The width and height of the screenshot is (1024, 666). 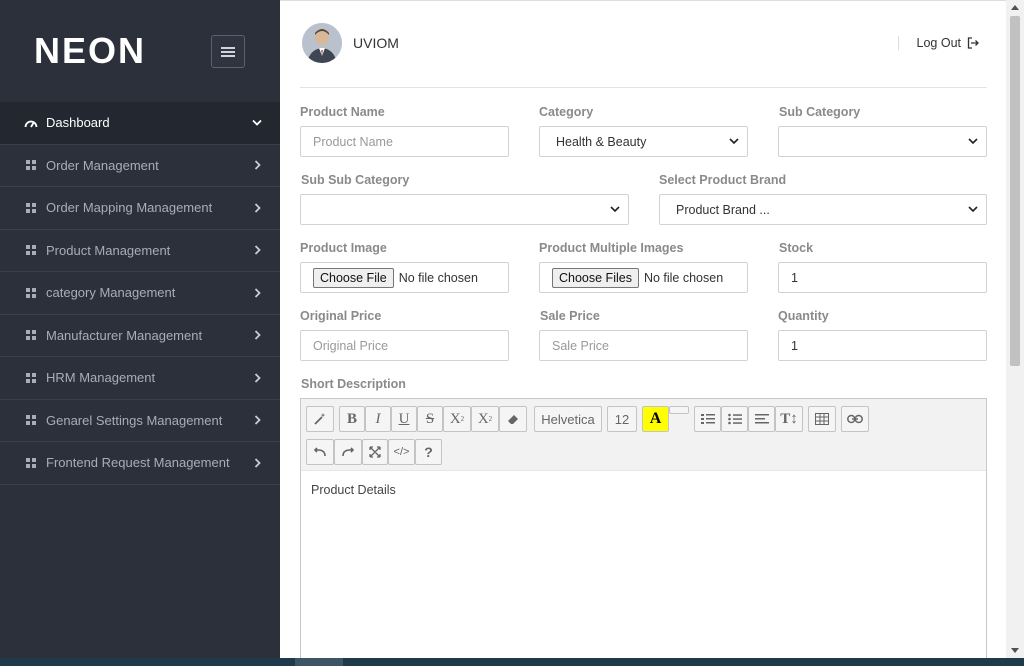 I want to click on original-price-input: Original Price, so click(x=404, y=345).